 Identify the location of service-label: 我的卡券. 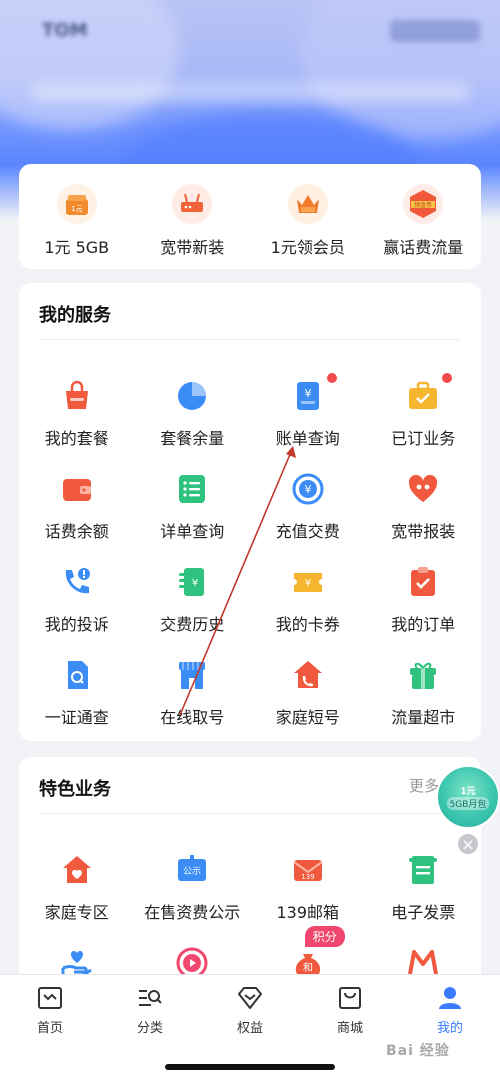
(307, 624).